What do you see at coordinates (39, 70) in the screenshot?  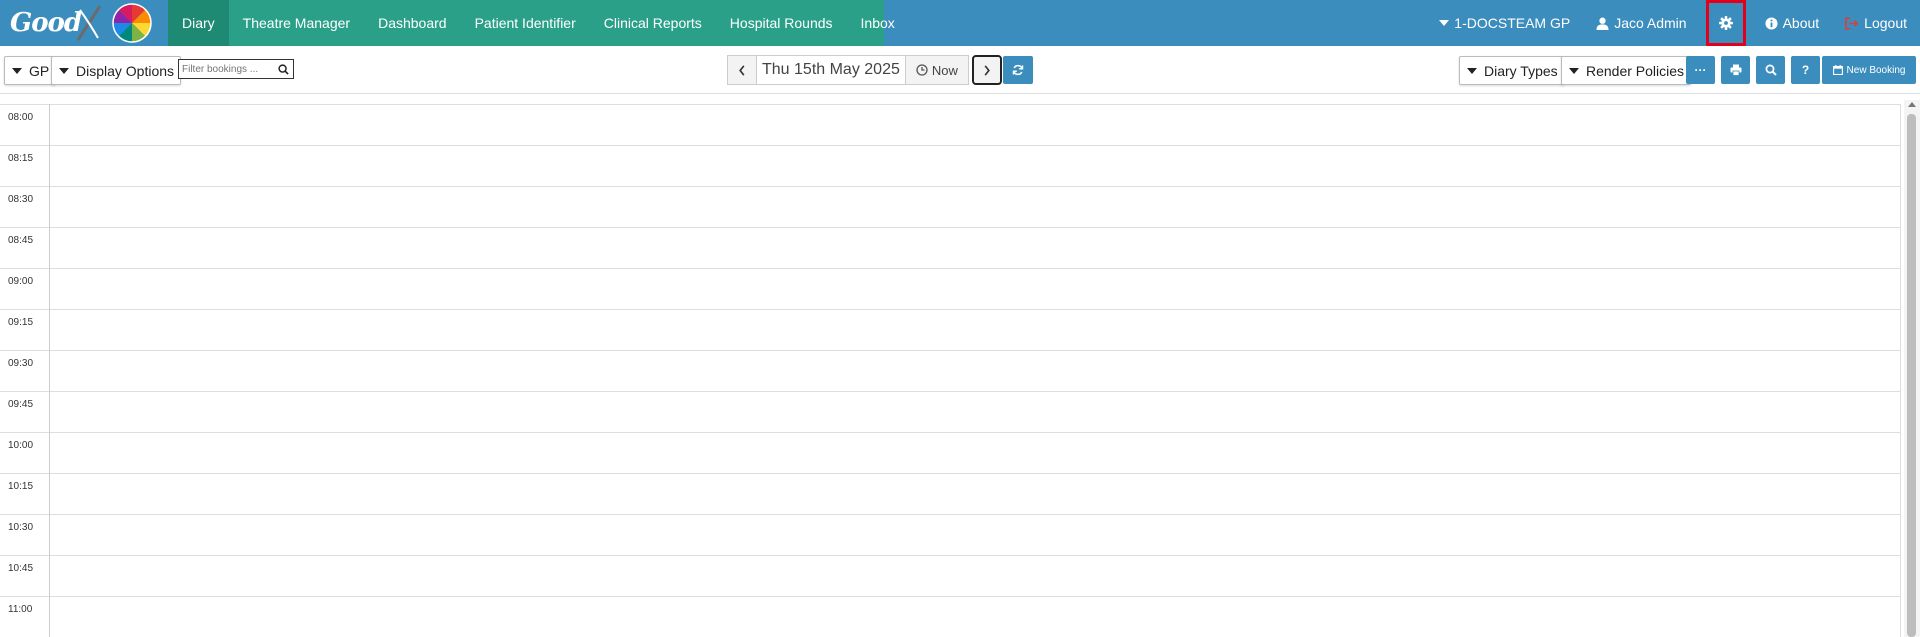 I see `gp-label: GP` at bounding box center [39, 70].